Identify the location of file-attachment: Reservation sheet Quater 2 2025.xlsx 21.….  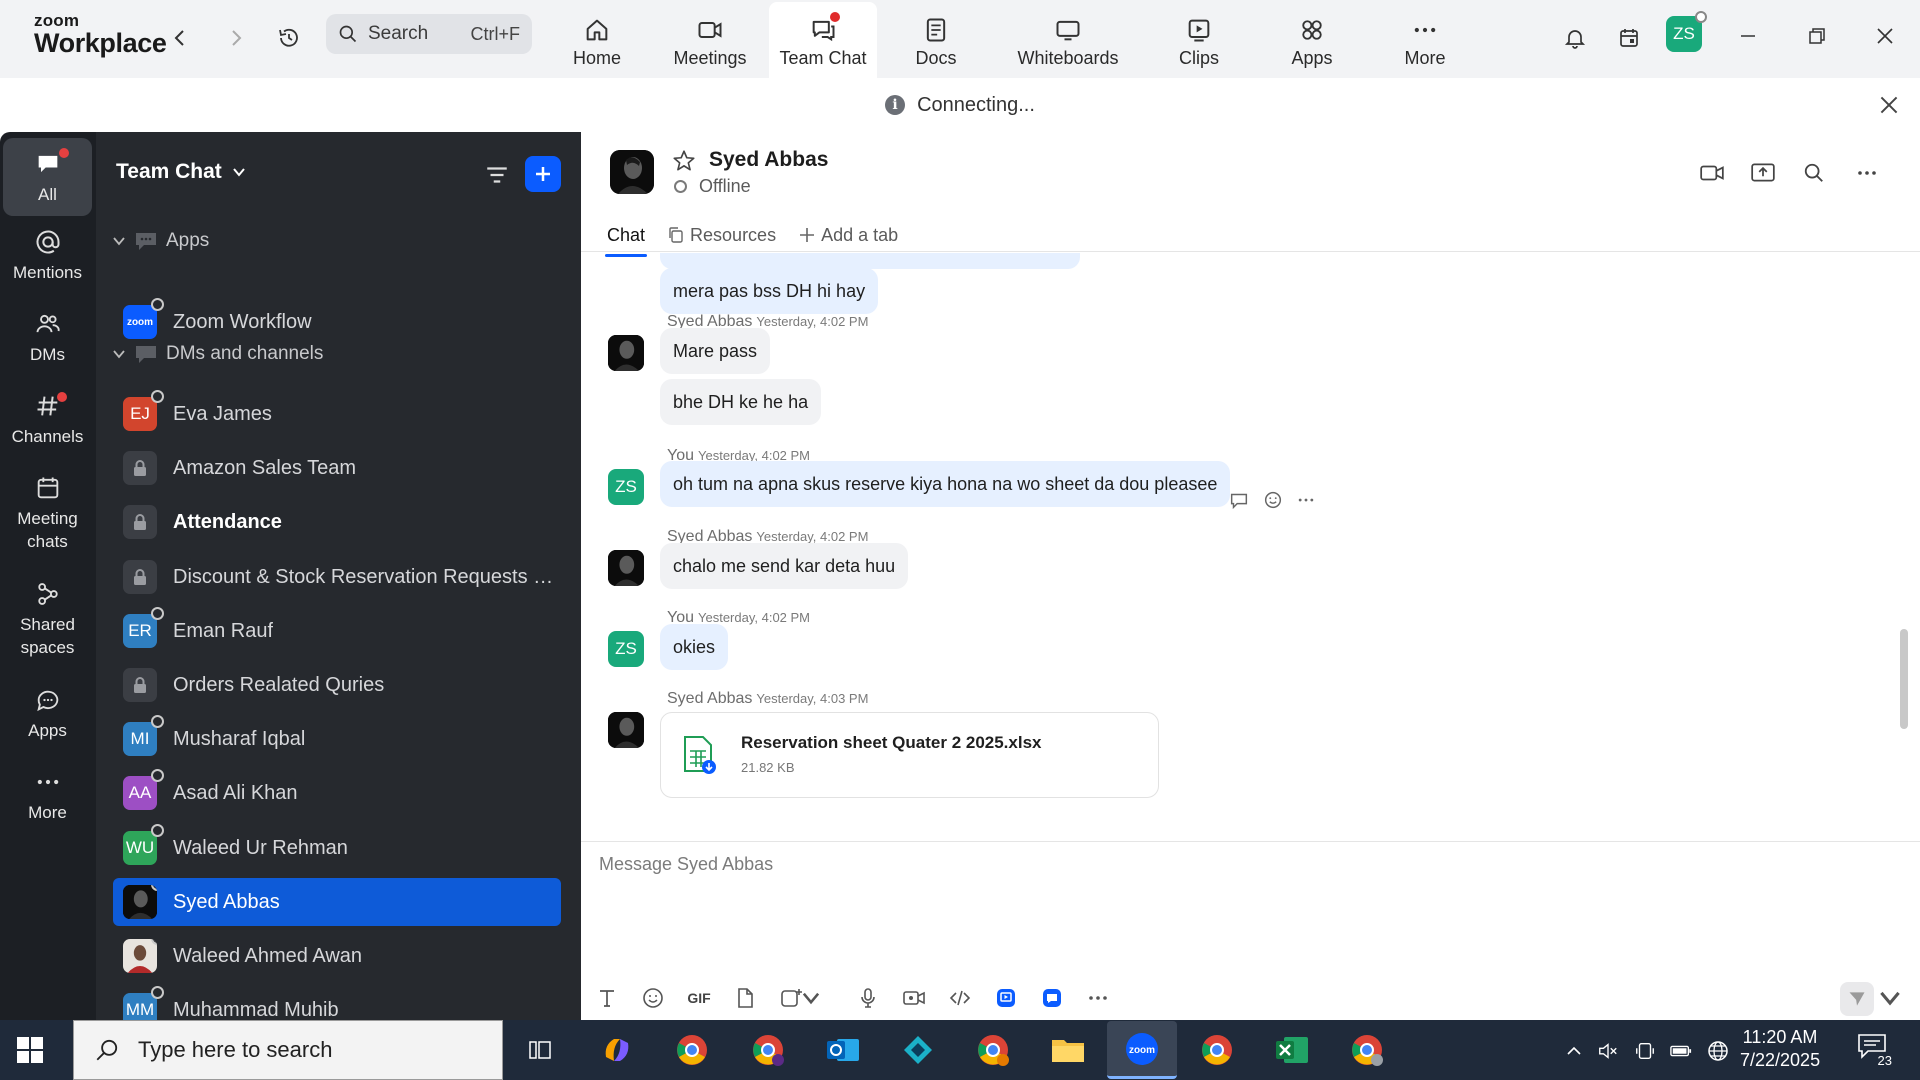
(909, 755).